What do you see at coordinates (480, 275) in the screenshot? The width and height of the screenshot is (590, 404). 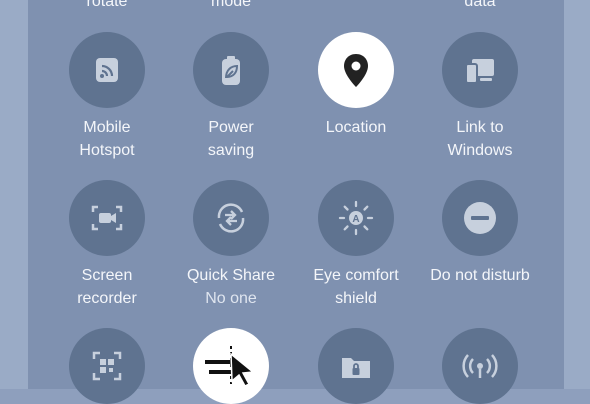 I see `tile-label-line1: Do not disturb` at bounding box center [480, 275].